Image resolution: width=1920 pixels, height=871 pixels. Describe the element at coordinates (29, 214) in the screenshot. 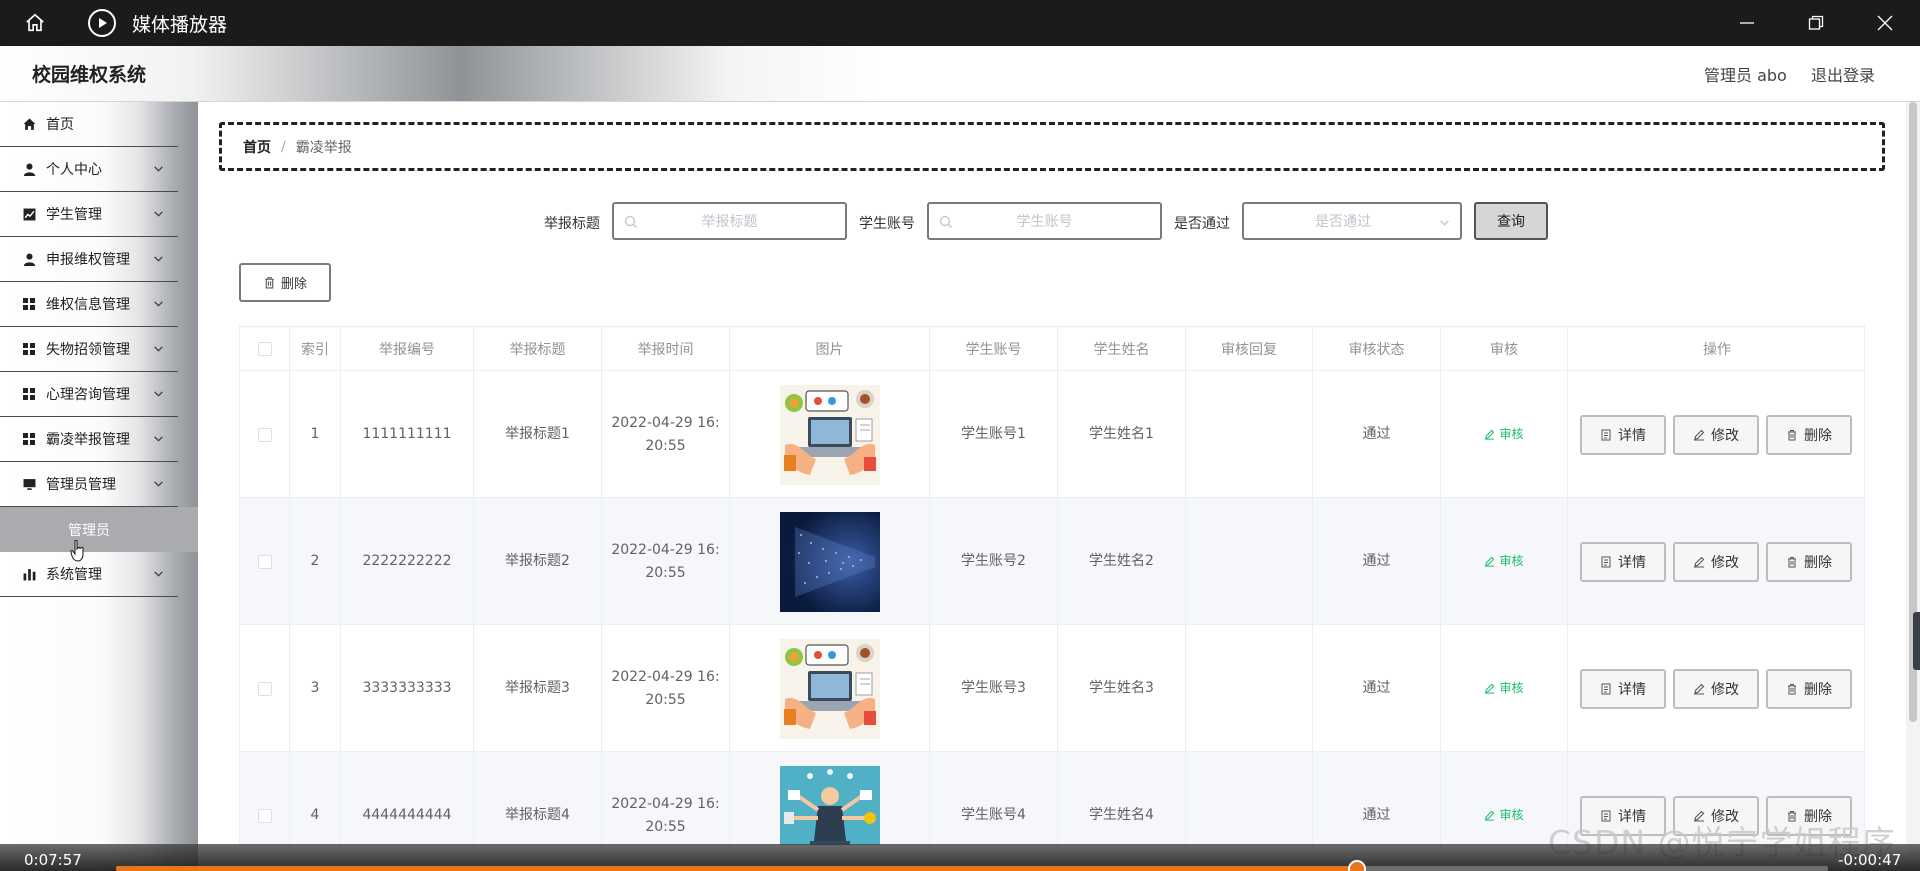

I see `chart-icon` at that location.